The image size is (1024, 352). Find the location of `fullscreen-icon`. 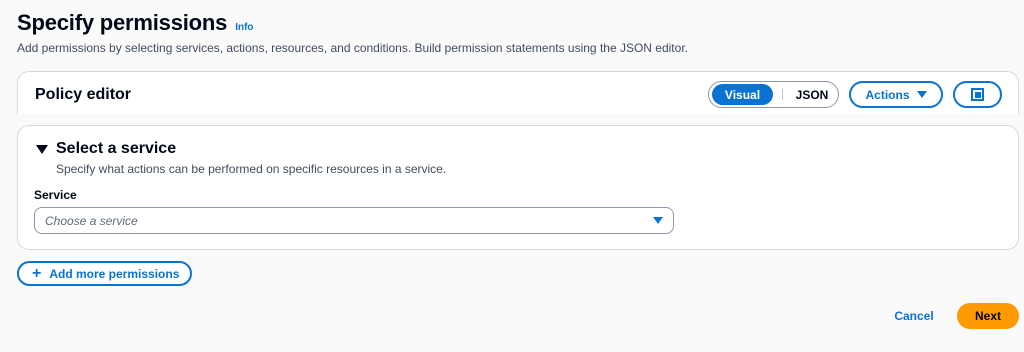

fullscreen-icon is located at coordinates (977, 94).